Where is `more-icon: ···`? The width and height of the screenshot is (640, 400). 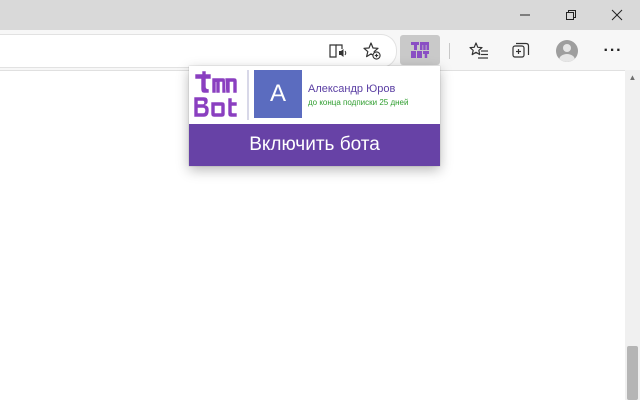 more-icon: ··· is located at coordinates (613, 50).